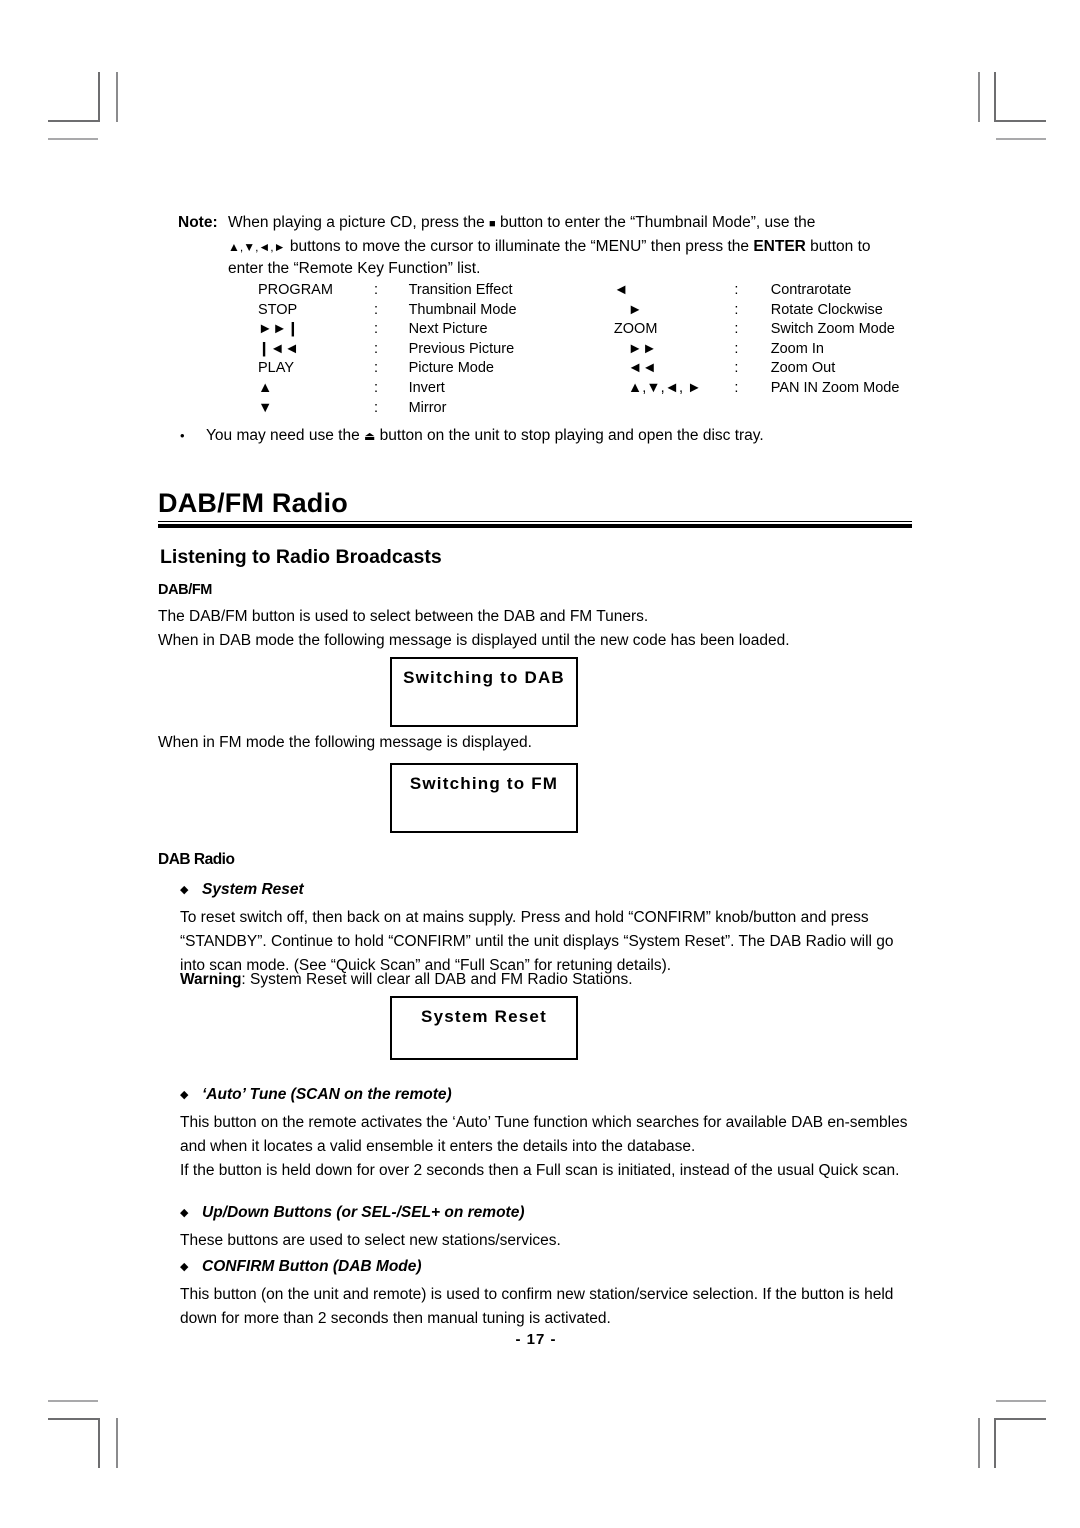 The image size is (1080, 1528). I want to click on stop-square-icon: ■, so click(492, 224).